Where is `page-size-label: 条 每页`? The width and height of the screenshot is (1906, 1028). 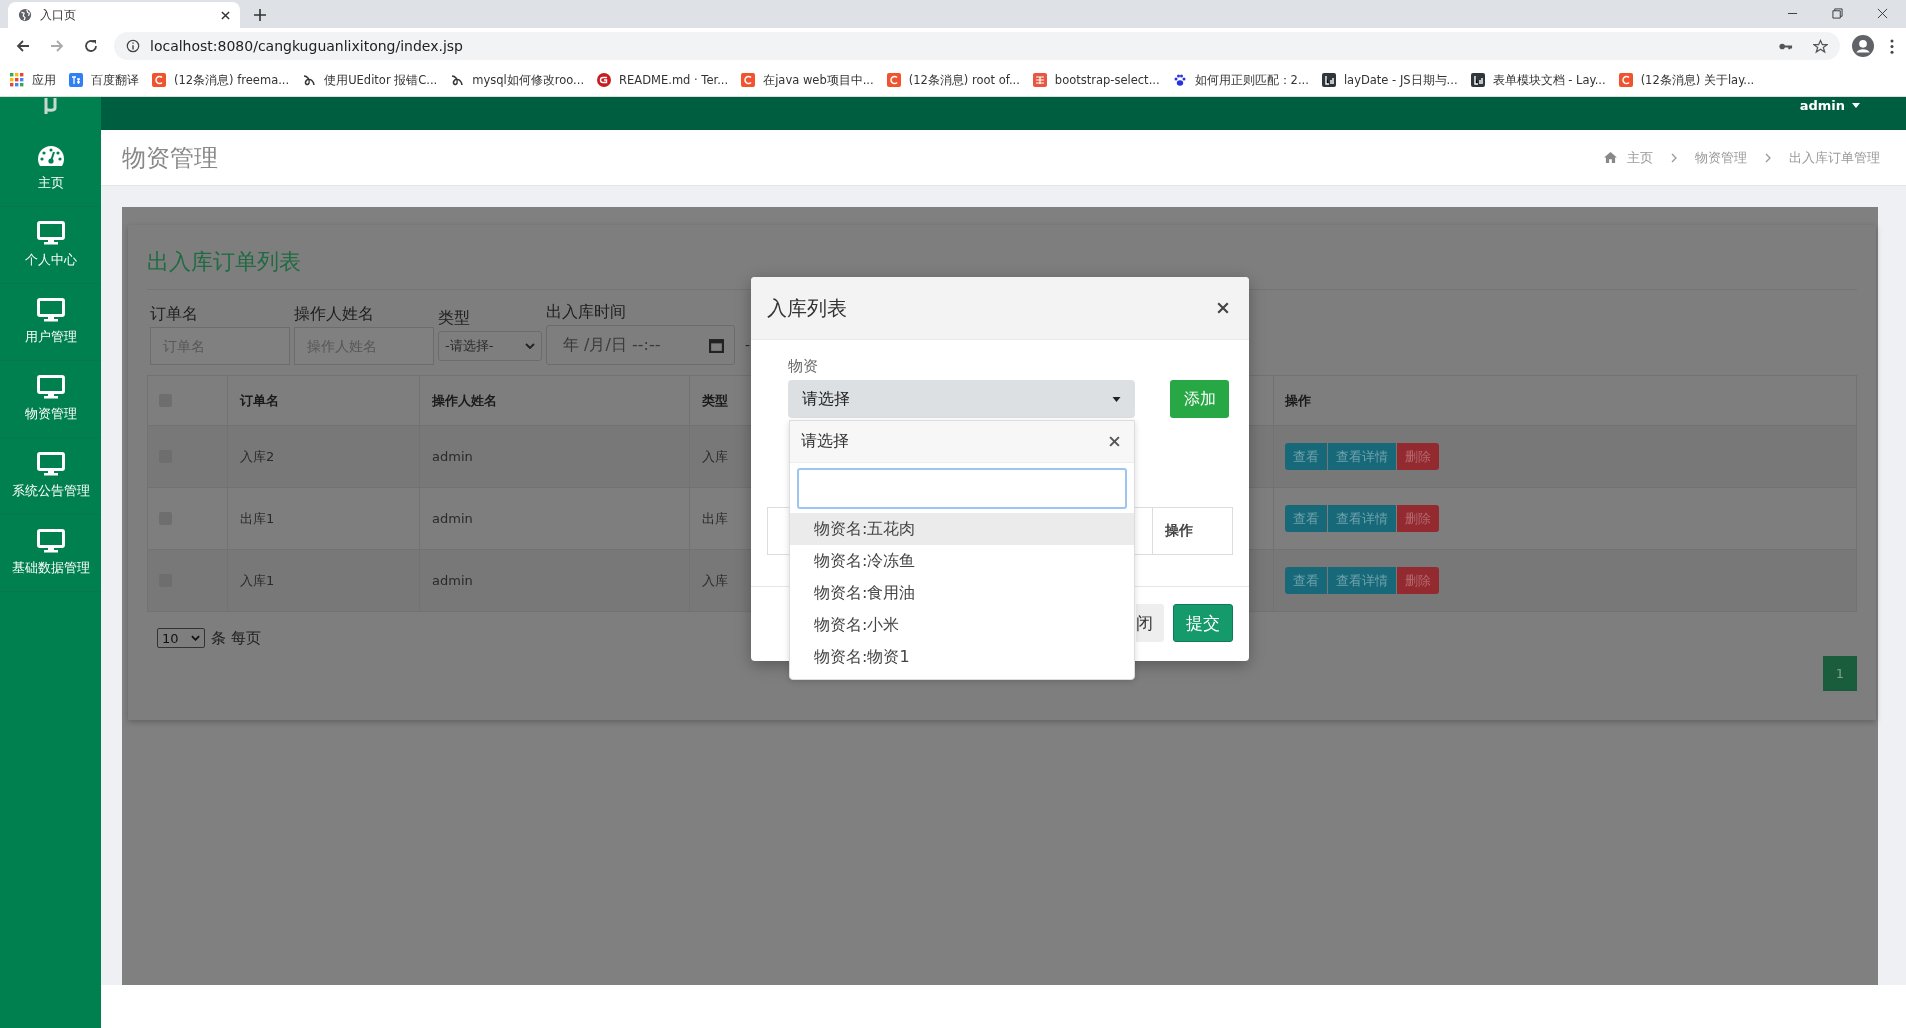 page-size-label: 条 每页 is located at coordinates (236, 638).